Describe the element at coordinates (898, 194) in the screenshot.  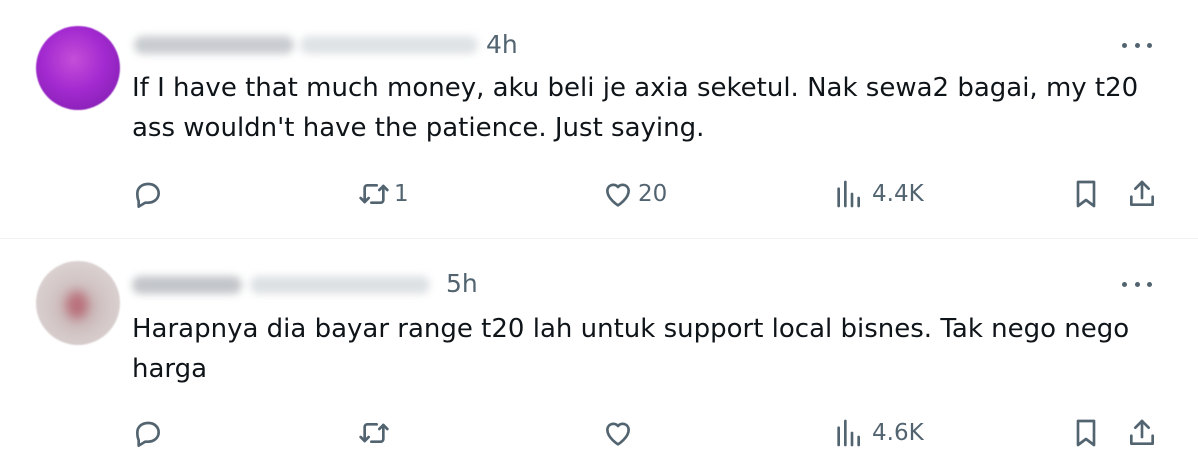
I see `views-count: 4.4K` at that location.